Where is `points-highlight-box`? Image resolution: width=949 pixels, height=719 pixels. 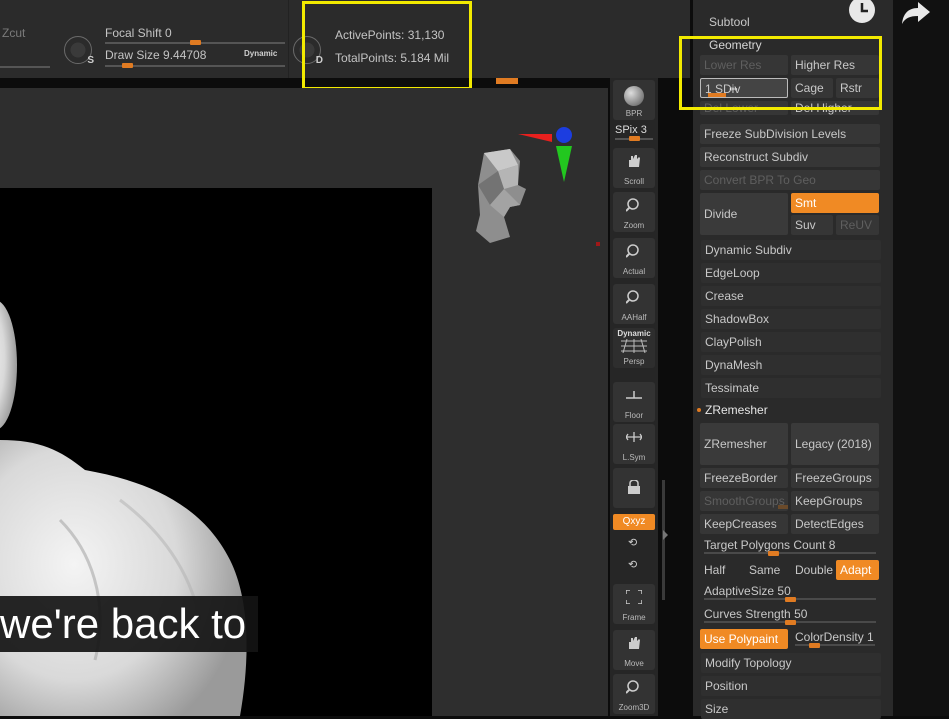
points-highlight-box is located at coordinates (387, 45).